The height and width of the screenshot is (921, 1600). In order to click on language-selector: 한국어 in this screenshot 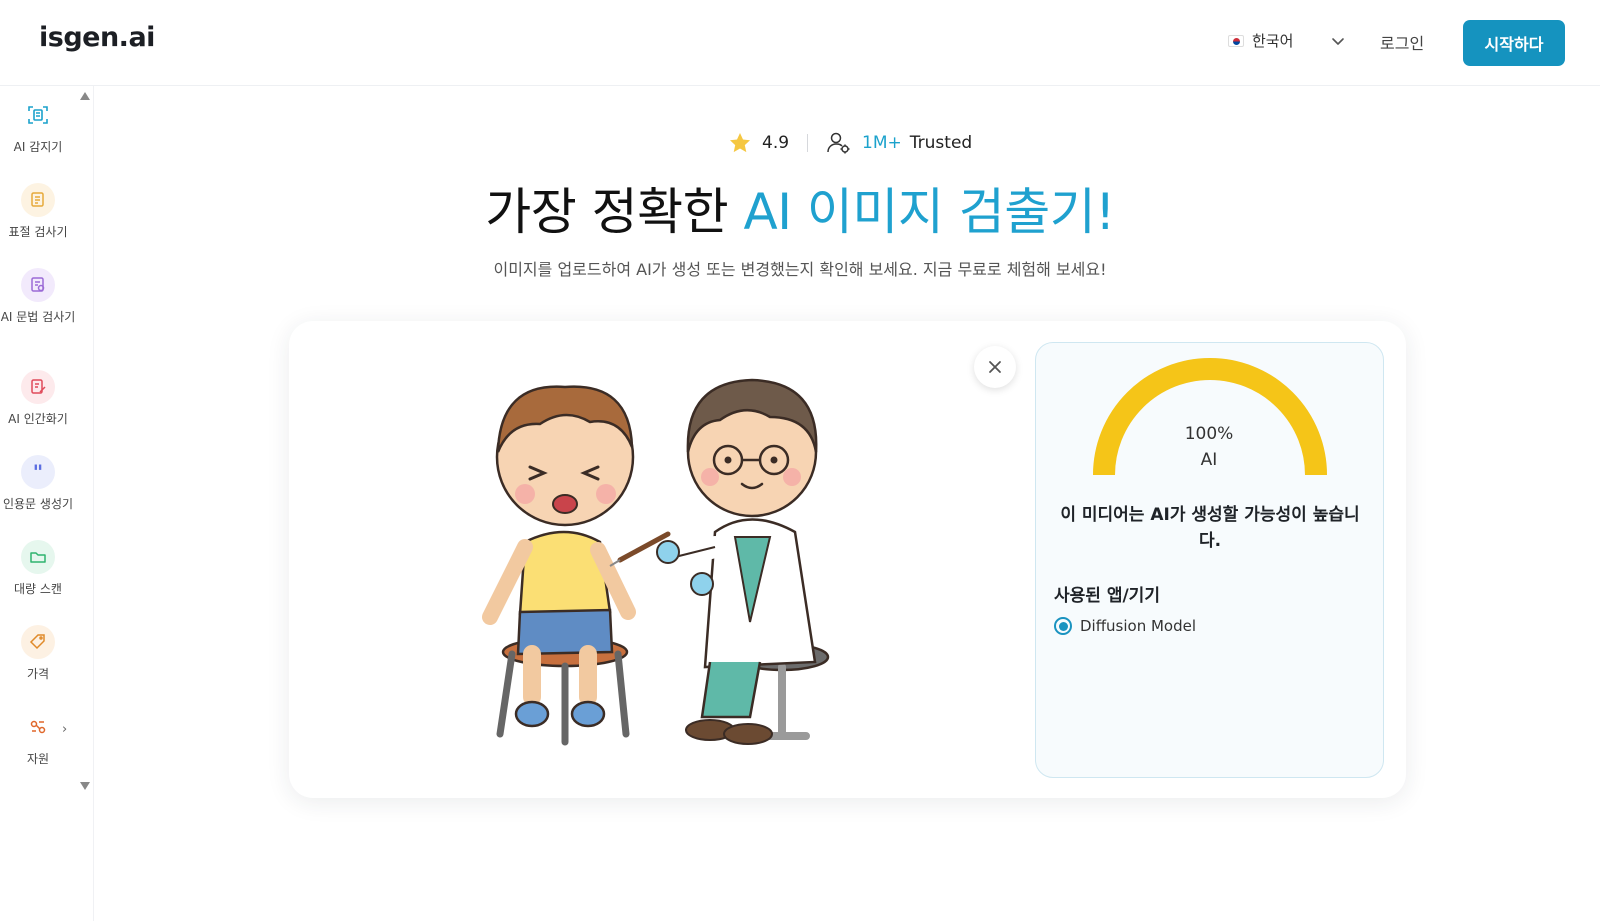, I will do `click(1260, 40)`.